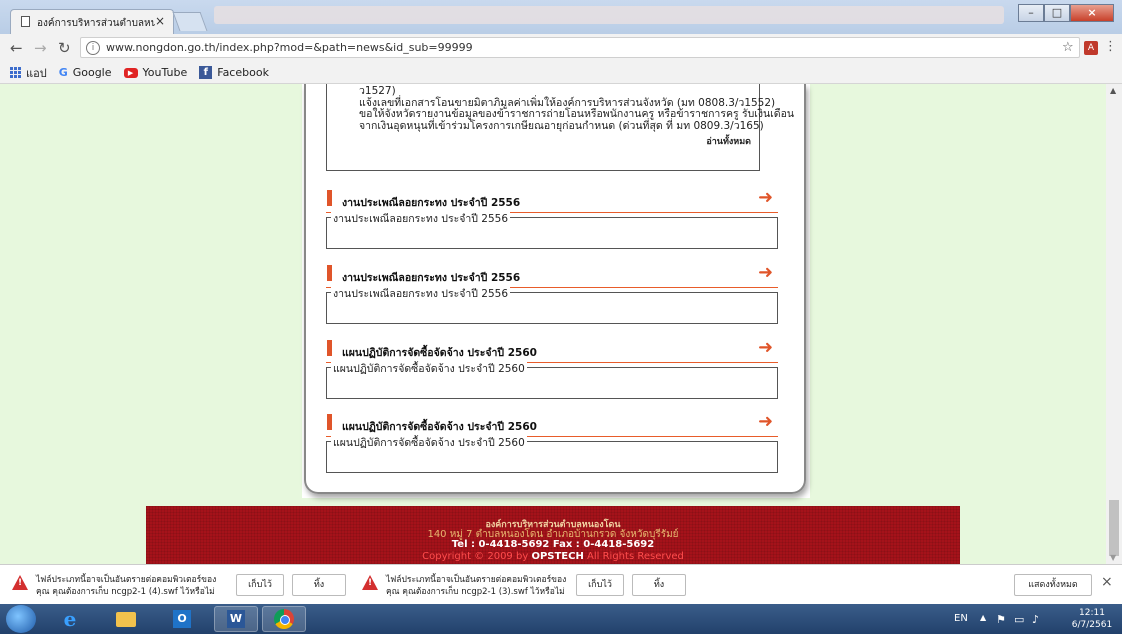 The image size is (1122, 634). I want to click on bookmark-label: Google, so click(92, 72).